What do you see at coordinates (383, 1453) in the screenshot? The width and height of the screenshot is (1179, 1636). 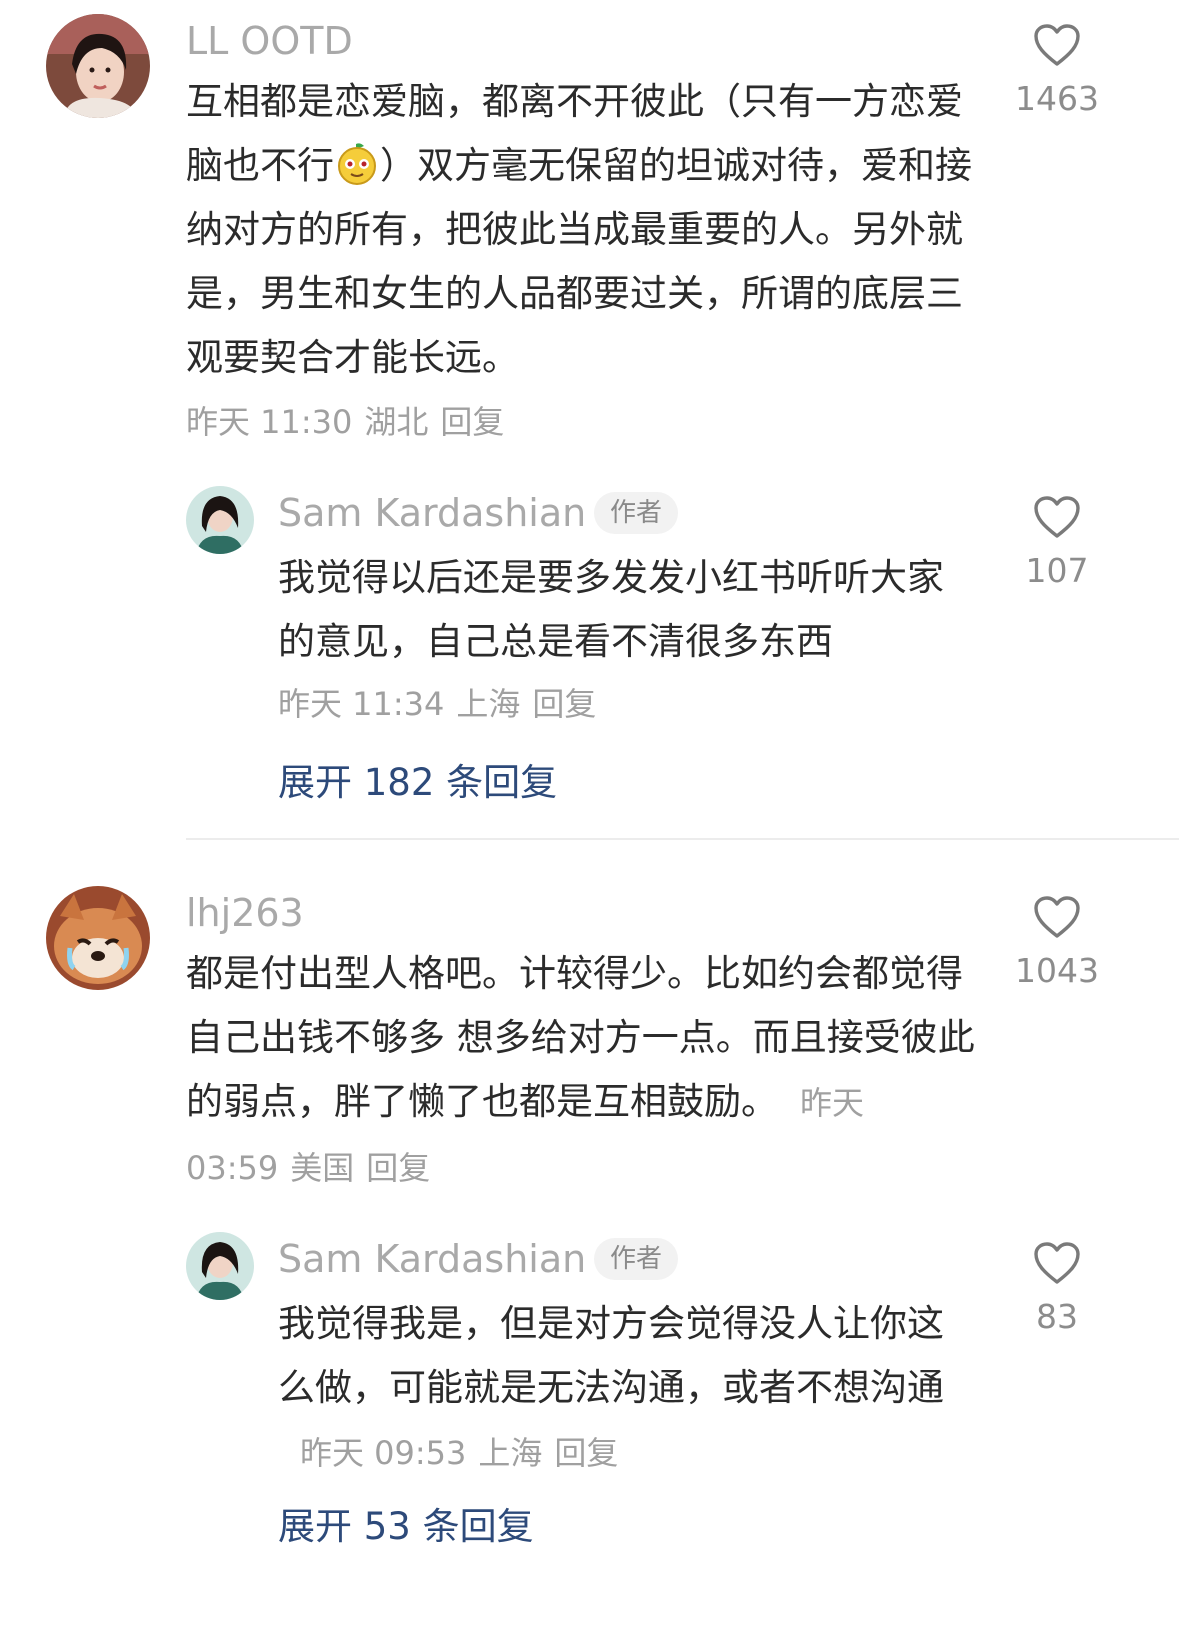 I see `reply-time: 昨天 09:53` at bounding box center [383, 1453].